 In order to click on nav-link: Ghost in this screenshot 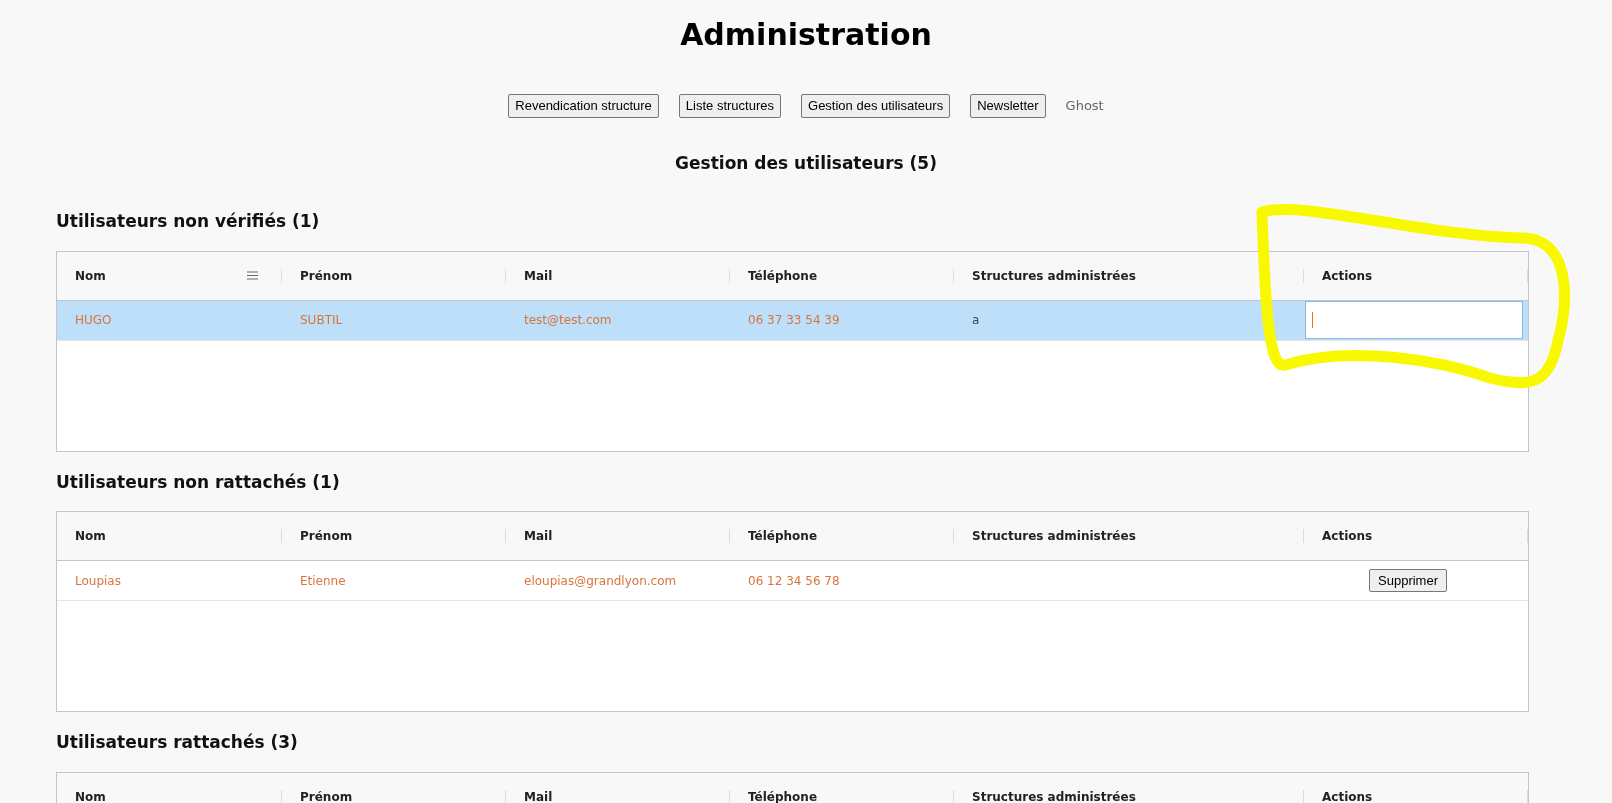, I will do `click(1084, 106)`.